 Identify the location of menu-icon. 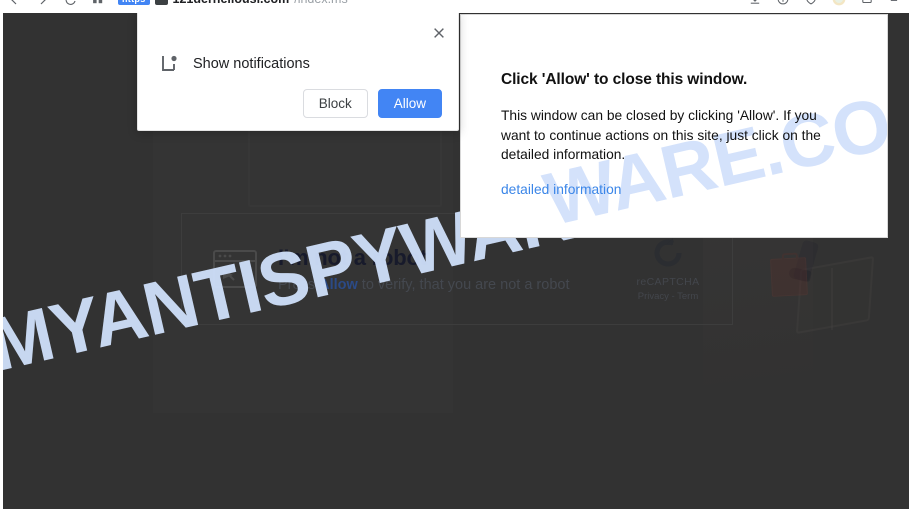
(895, 6).